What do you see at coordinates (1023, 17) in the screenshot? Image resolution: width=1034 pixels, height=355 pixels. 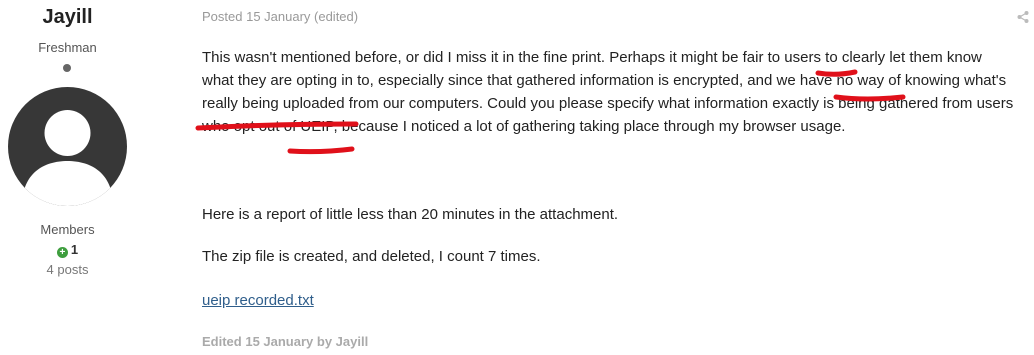 I see `share-icon` at bounding box center [1023, 17].